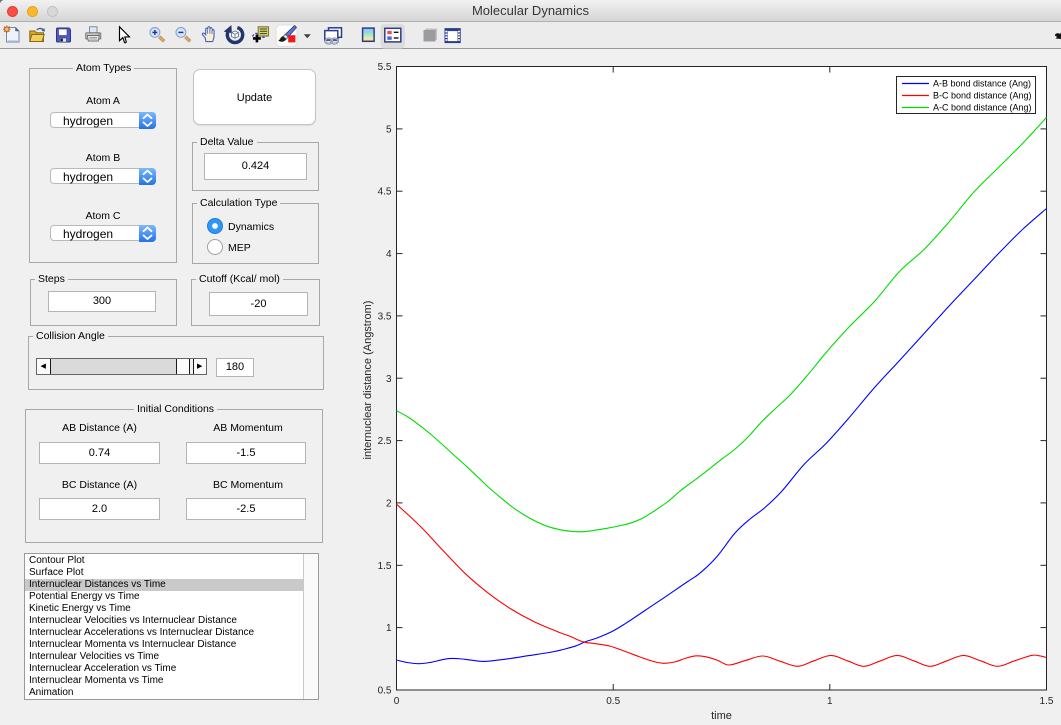  I want to click on svg-text: 5, so click(389, 129).